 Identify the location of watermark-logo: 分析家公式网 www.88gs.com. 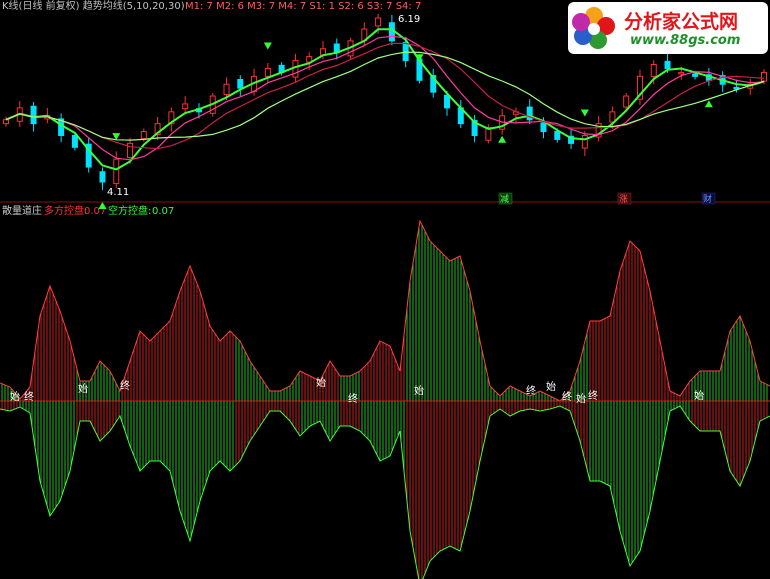
(668, 28).